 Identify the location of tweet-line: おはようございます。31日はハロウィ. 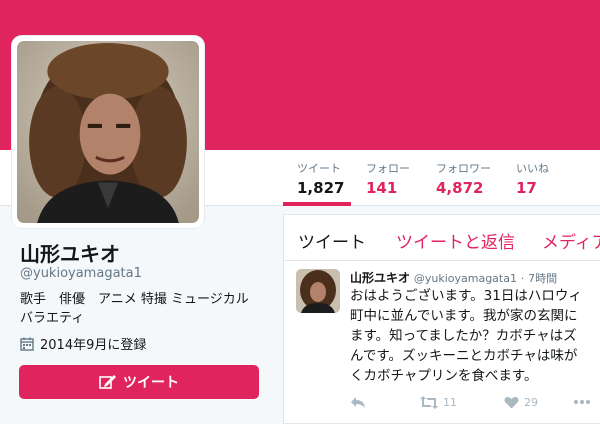
(466, 296).